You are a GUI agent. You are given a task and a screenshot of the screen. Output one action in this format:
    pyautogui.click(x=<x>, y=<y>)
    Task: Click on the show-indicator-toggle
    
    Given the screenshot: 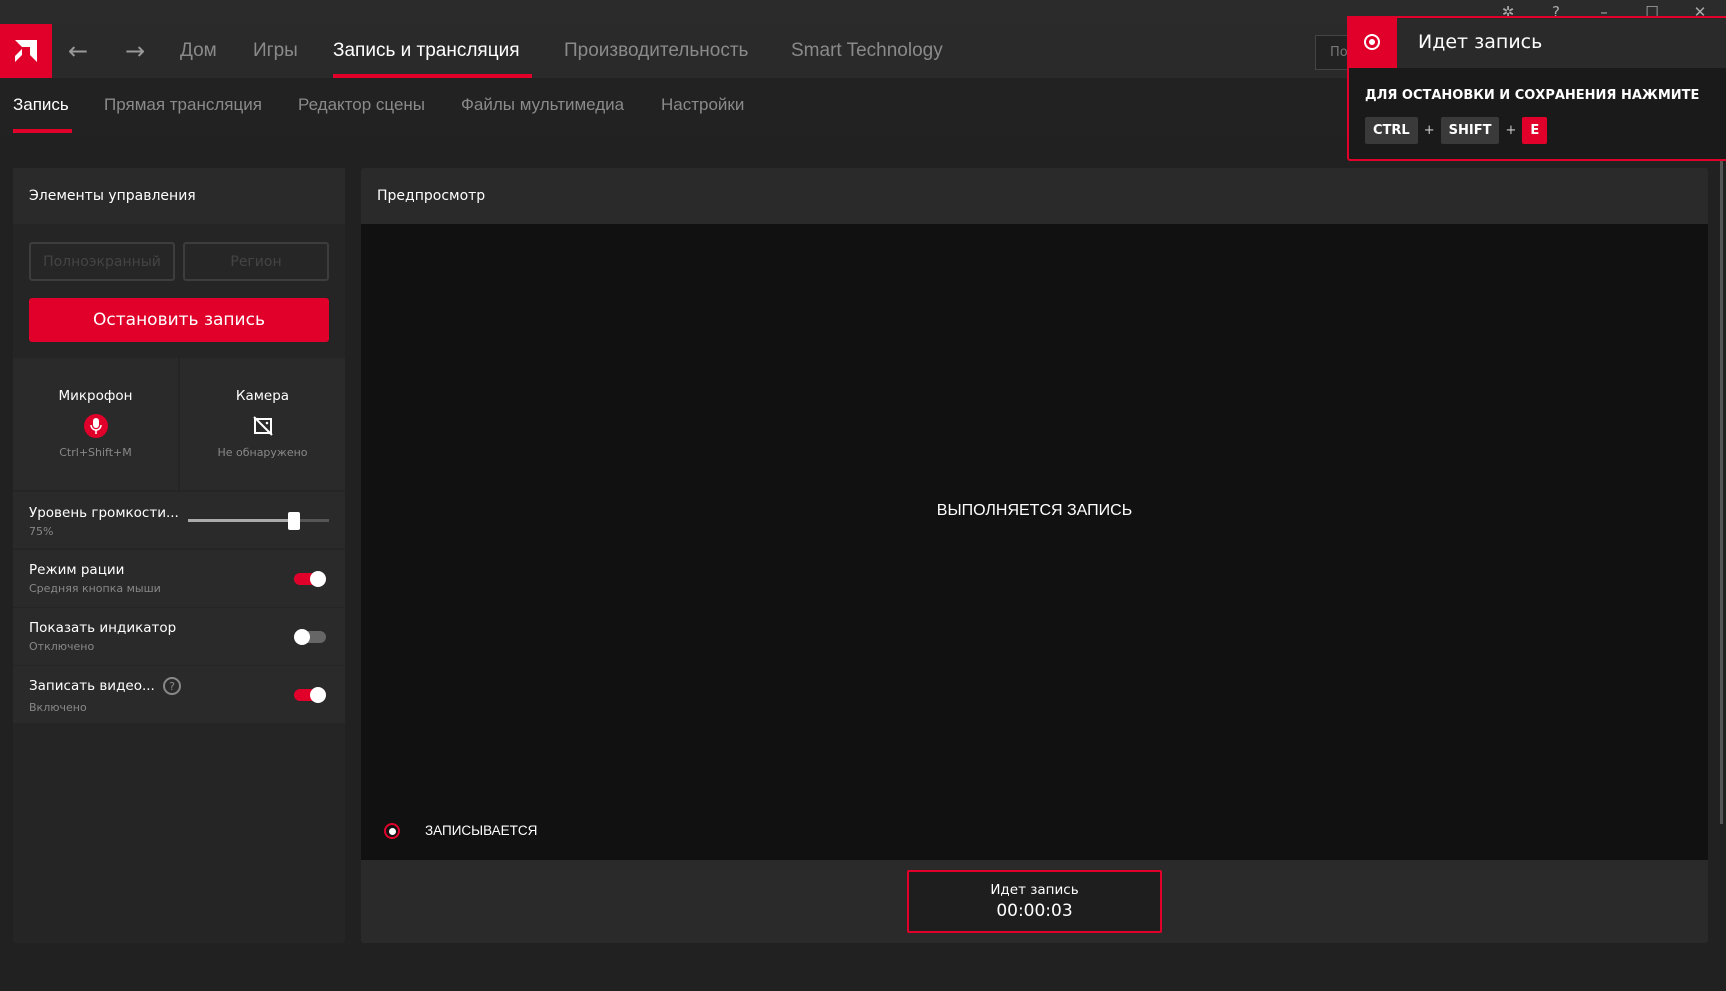 What is the action you would take?
    pyautogui.click(x=310, y=637)
    